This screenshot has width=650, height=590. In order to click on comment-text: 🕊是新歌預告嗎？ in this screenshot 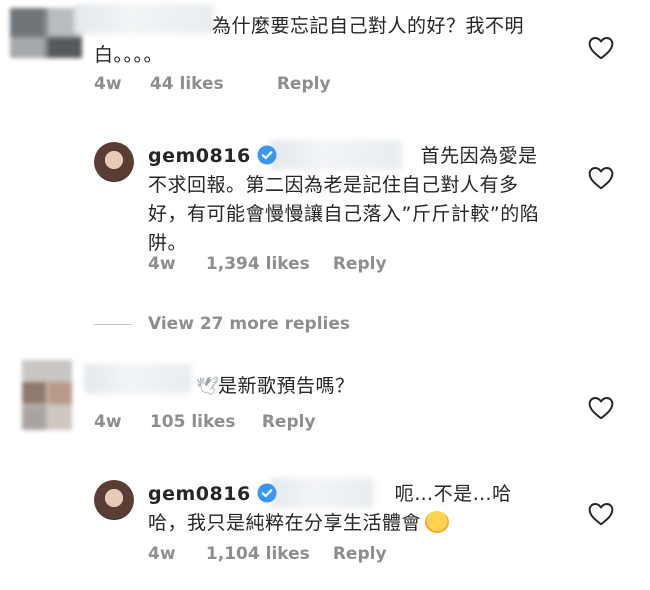, I will do `click(346, 386)`.